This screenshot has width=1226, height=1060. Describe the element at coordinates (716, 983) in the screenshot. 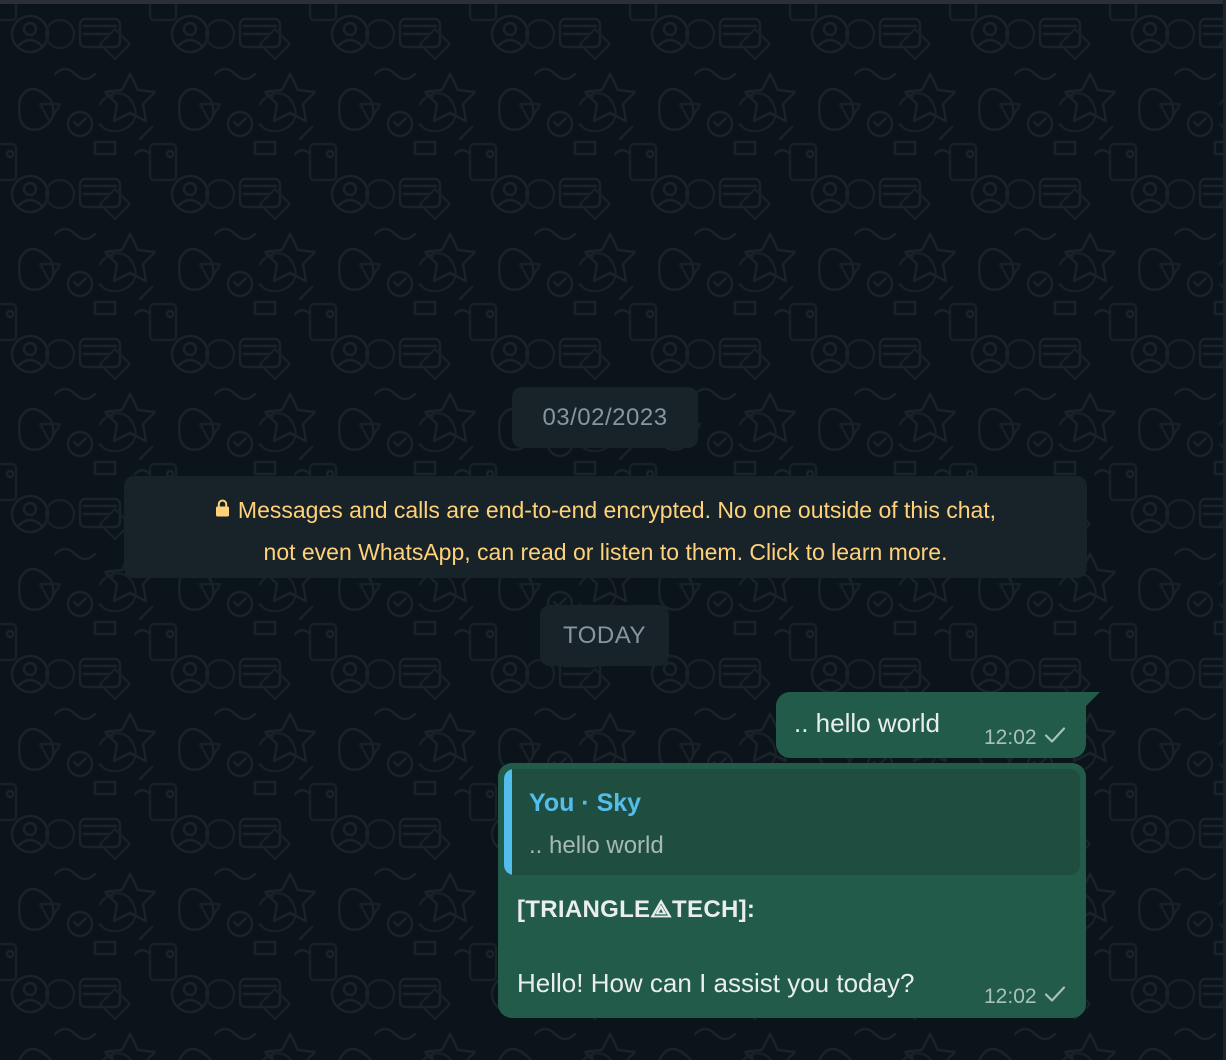

I see `message-text: Hello! How can I assist you today?` at that location.